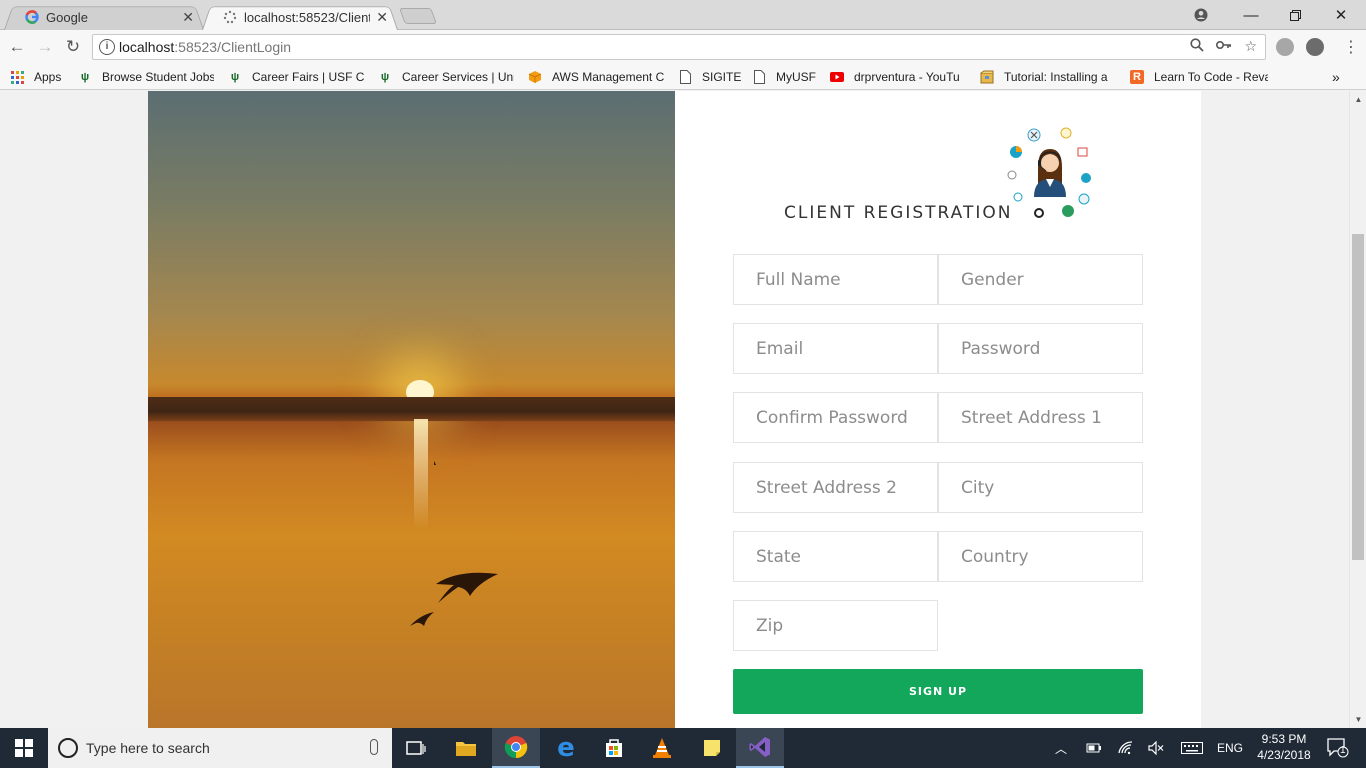 The width and height of the screenshot is (1366, 768). What do you see at coordinates (446, 77) in the screenshot?
I see `bookmark-career-services: ψ Career Services | Uni` at bounding box center [446, 77].